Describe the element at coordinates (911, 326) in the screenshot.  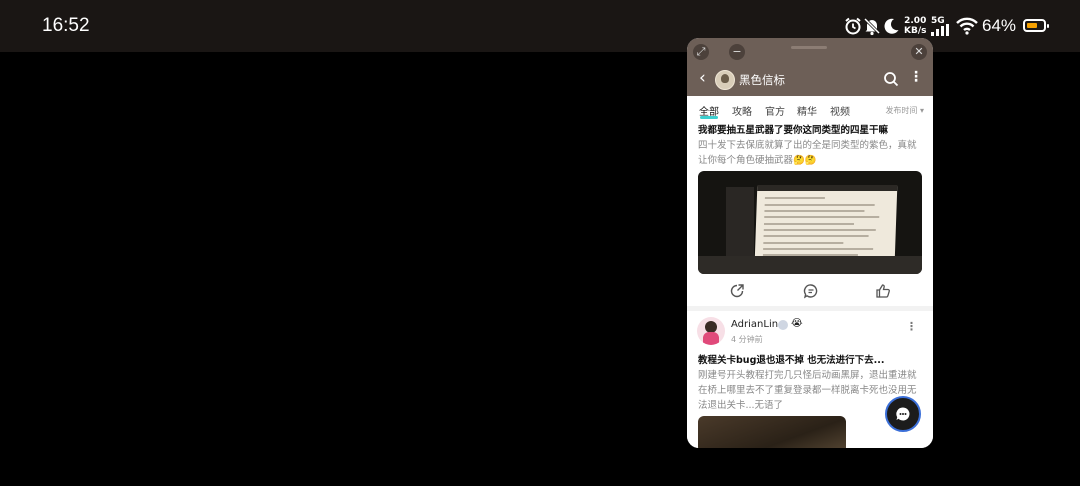
I see `post-more-icon: ⋮` at that location.